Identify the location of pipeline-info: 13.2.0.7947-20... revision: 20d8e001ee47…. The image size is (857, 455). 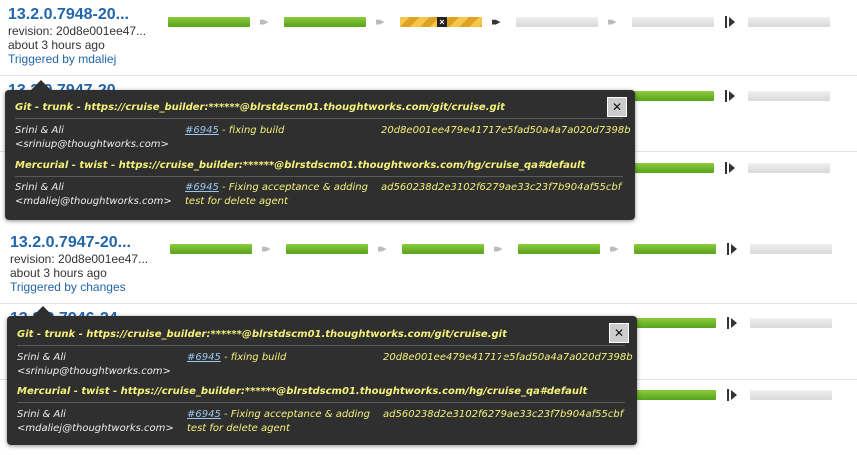
(85, 264).